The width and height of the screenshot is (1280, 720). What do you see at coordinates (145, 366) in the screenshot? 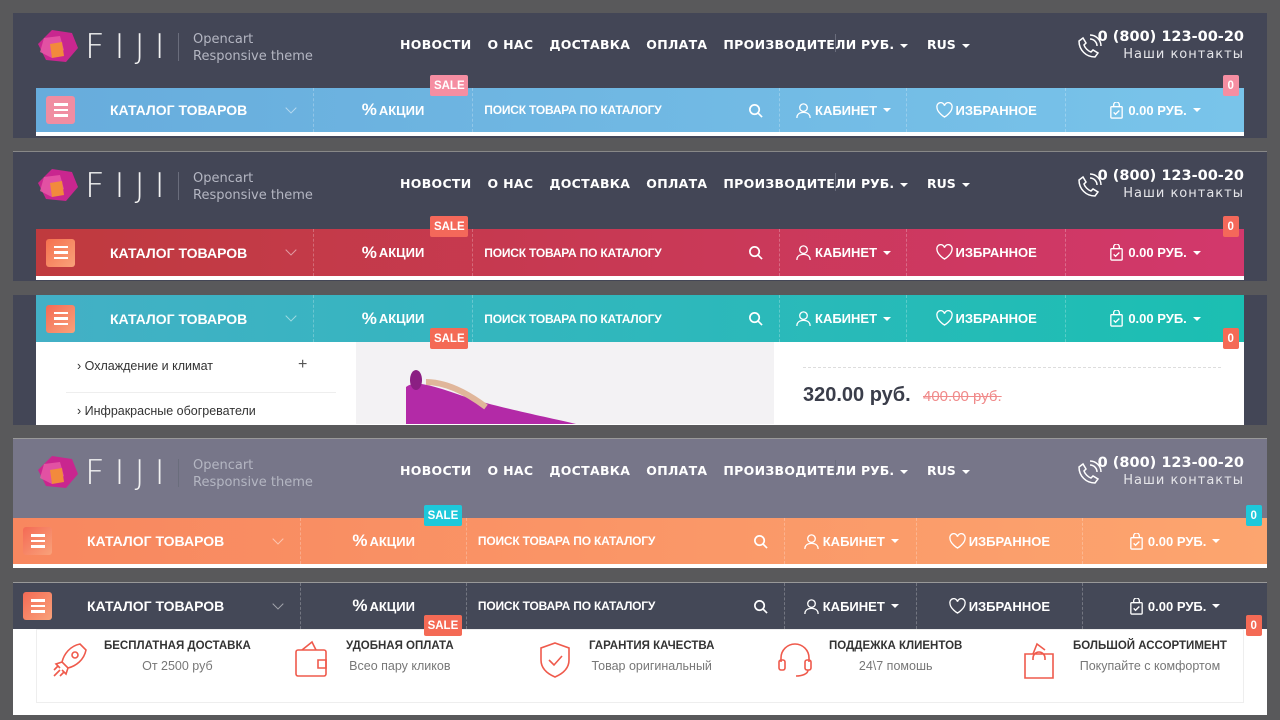
I see `category-item: › Охлаждение и климат` at bounding box center [145, 366].